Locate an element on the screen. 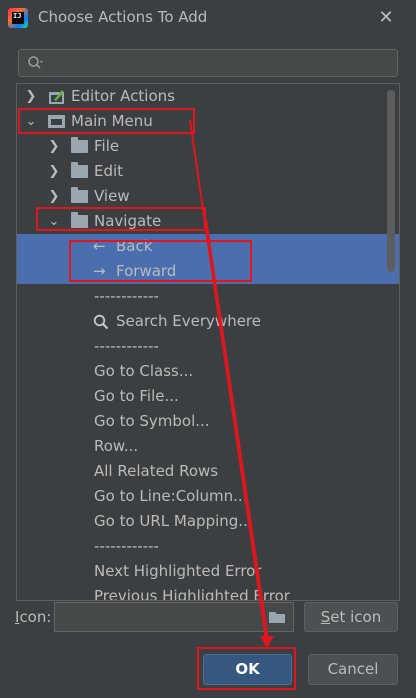 Image resolution: width=416 pixels, height=698 pixels. search-icon is located at coordinates (35, 62).